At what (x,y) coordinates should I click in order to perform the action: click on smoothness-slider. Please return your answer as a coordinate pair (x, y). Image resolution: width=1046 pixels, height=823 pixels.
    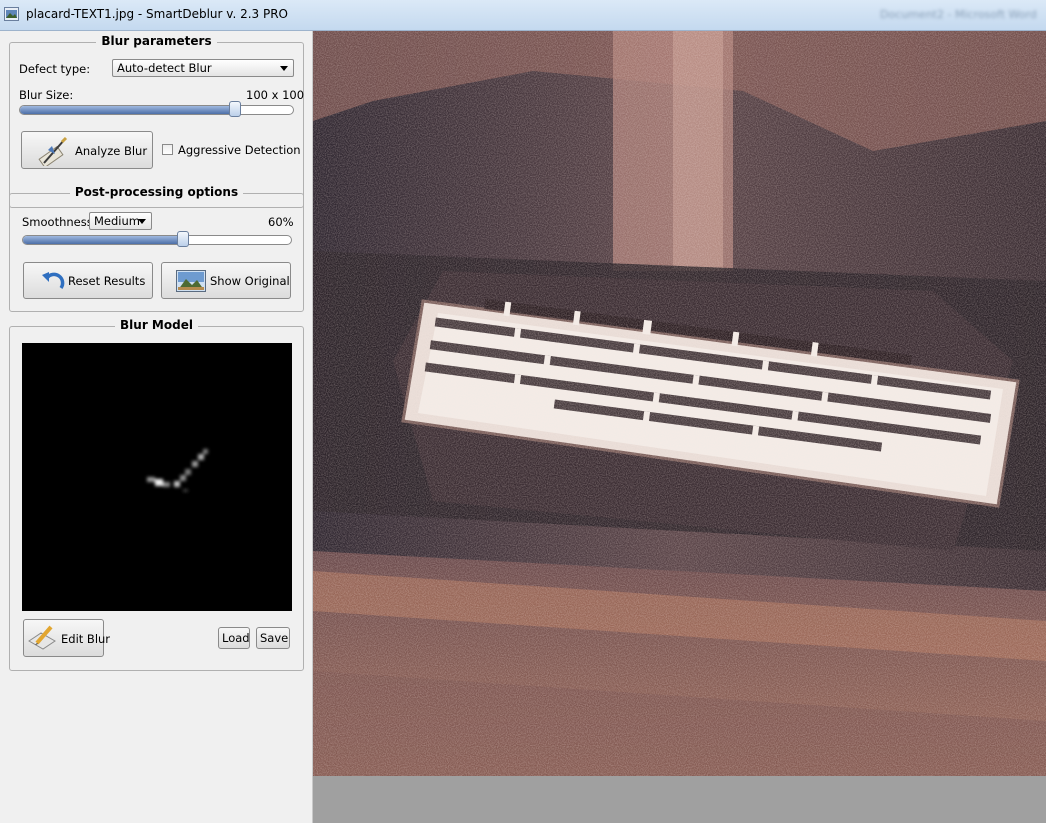
    Looking at the image, I should click on (157, 239).